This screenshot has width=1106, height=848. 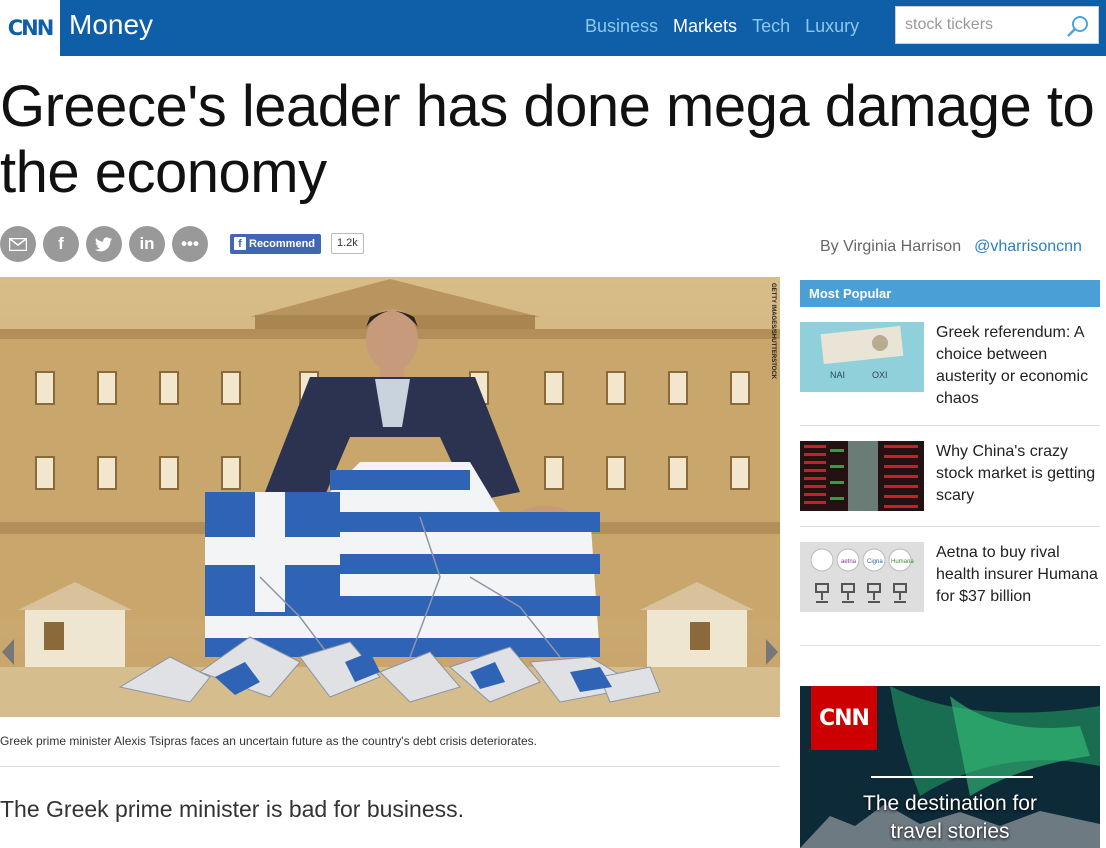 What do you see at coordinates (950, 293) in the screenshot?
I see `most-popular-header: Most Popular` at bounding box center [950, 293].